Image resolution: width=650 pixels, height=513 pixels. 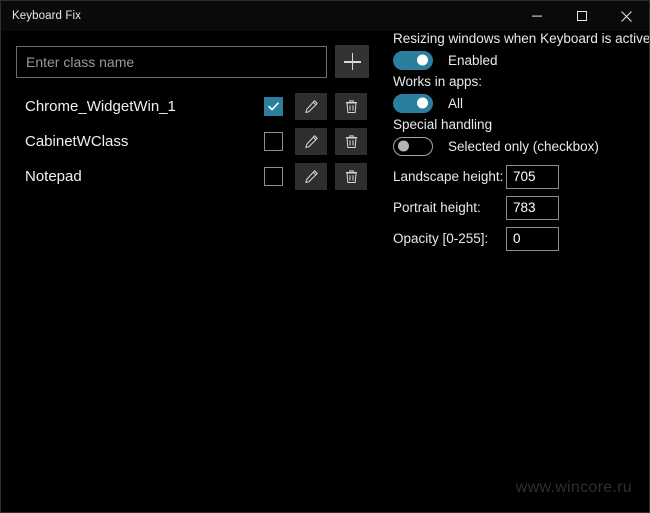 What do you see at coordinates (532, 238) in the screenshot?
I see `opacity-input` at bounding box center [532, 238].